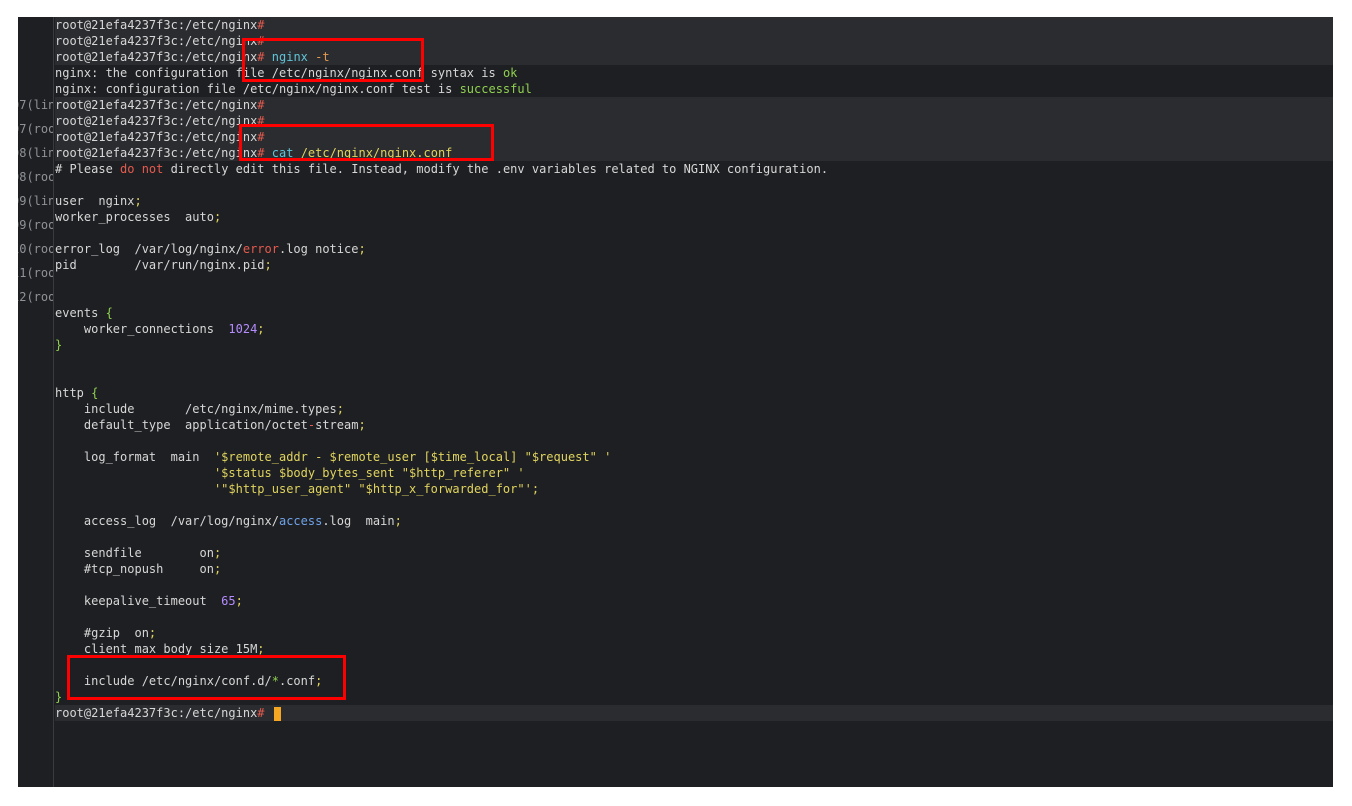  What do you see at coordinates (138, 569) in the screenshot?
I see `conf-line: #tcp_nopush on;` at bounding box center [138, 569].